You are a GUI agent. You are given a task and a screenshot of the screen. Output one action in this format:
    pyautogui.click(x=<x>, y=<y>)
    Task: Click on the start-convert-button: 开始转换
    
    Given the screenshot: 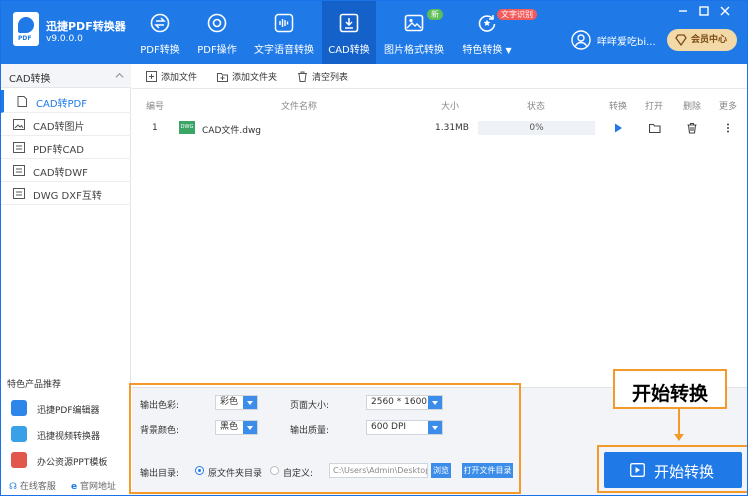 What is the action you would take?
    pyautogui.click(x=673, y=470)
    